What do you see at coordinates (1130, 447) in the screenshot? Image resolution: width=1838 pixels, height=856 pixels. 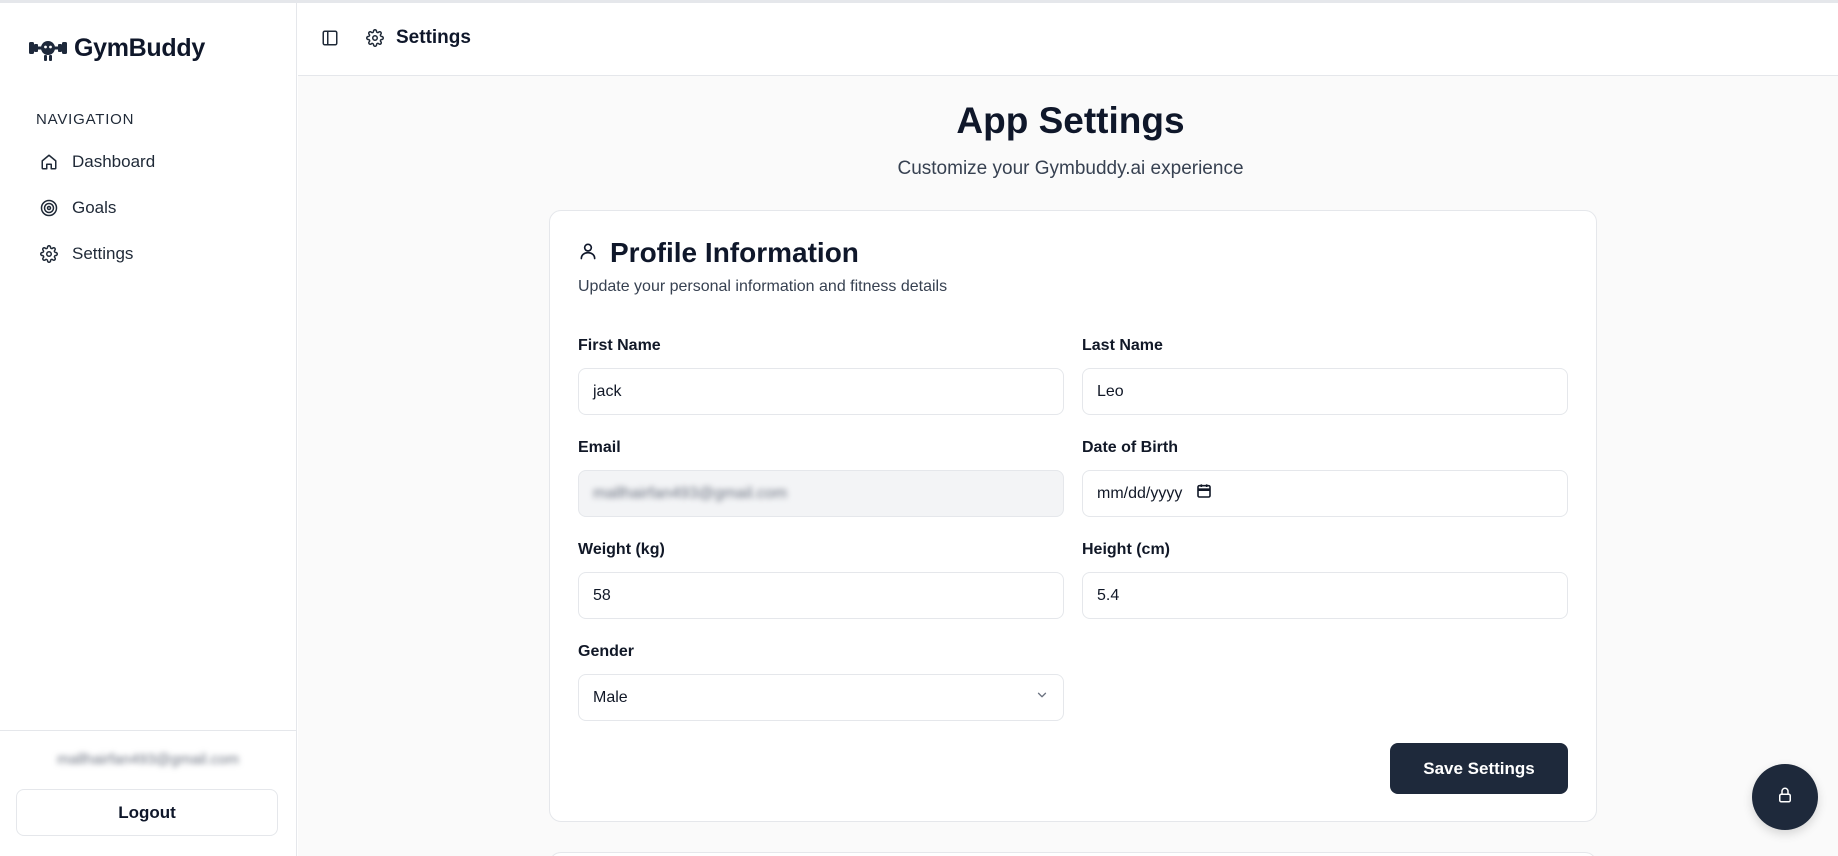 I see `dob-label: Date of Birth` at bounding box center [1130, 447].